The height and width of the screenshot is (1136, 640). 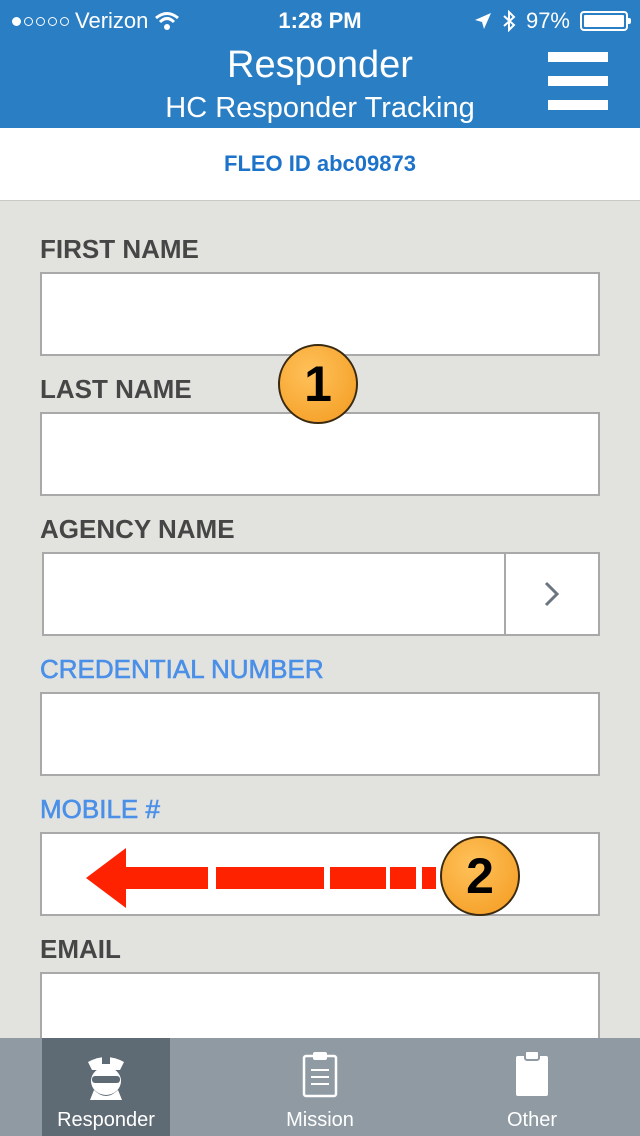 I want to click on agency-name-label: AGENCY NAME, so click(x=137, y=529).